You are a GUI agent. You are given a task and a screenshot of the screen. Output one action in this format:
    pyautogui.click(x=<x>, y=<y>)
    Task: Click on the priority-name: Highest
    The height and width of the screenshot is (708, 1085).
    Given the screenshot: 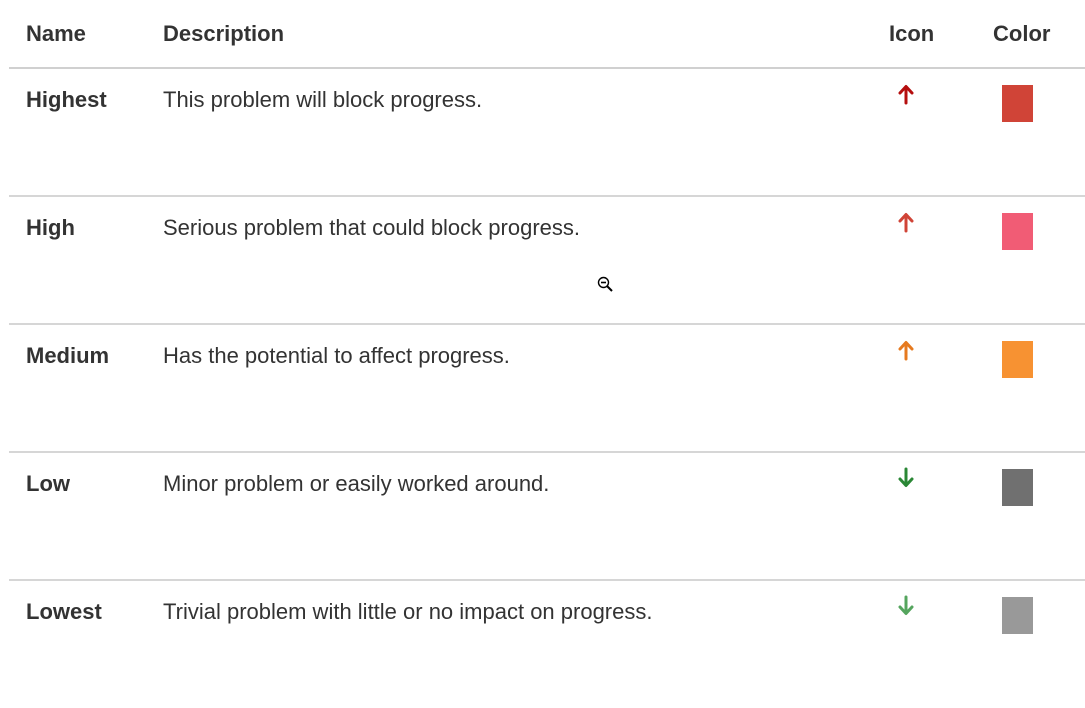 What is the action you would take?
    pyautogui.click(x=66, y=99)
    